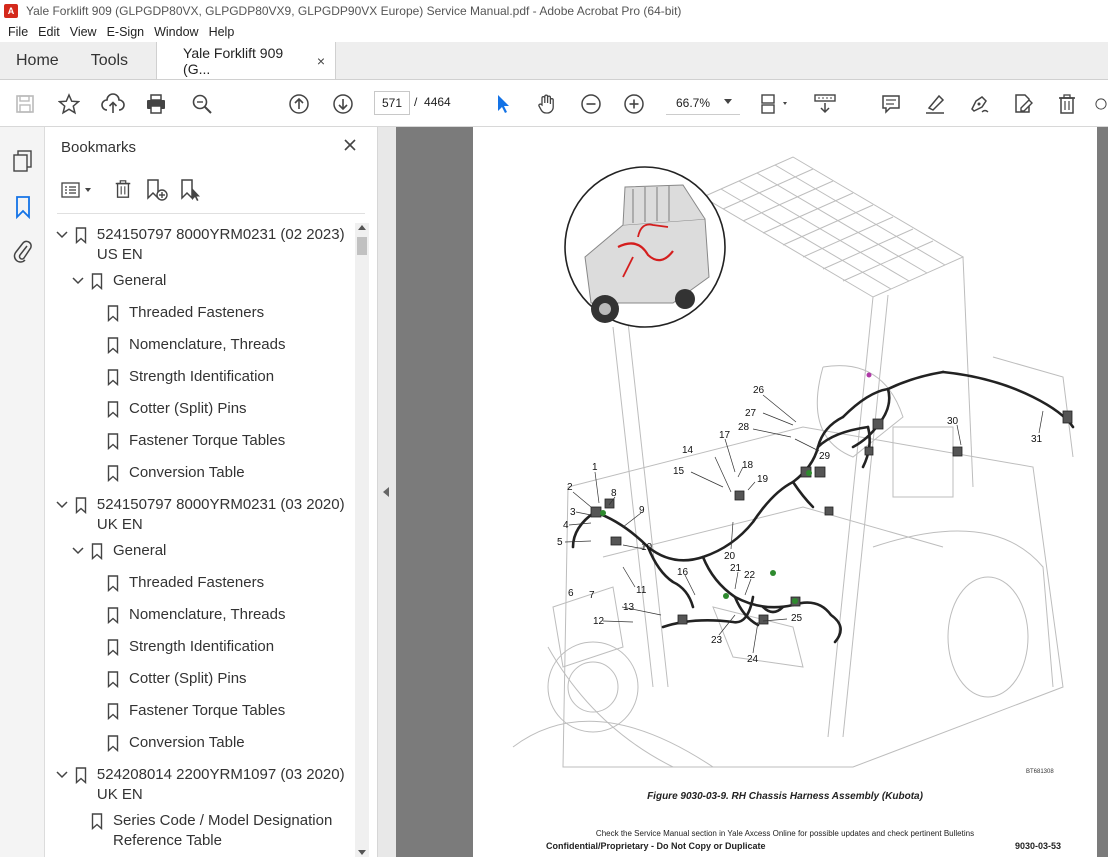  What do you see at coordinates (825, 456) in the screenshot?
I see `callout-29: 29` at bounding box center [825, 456].